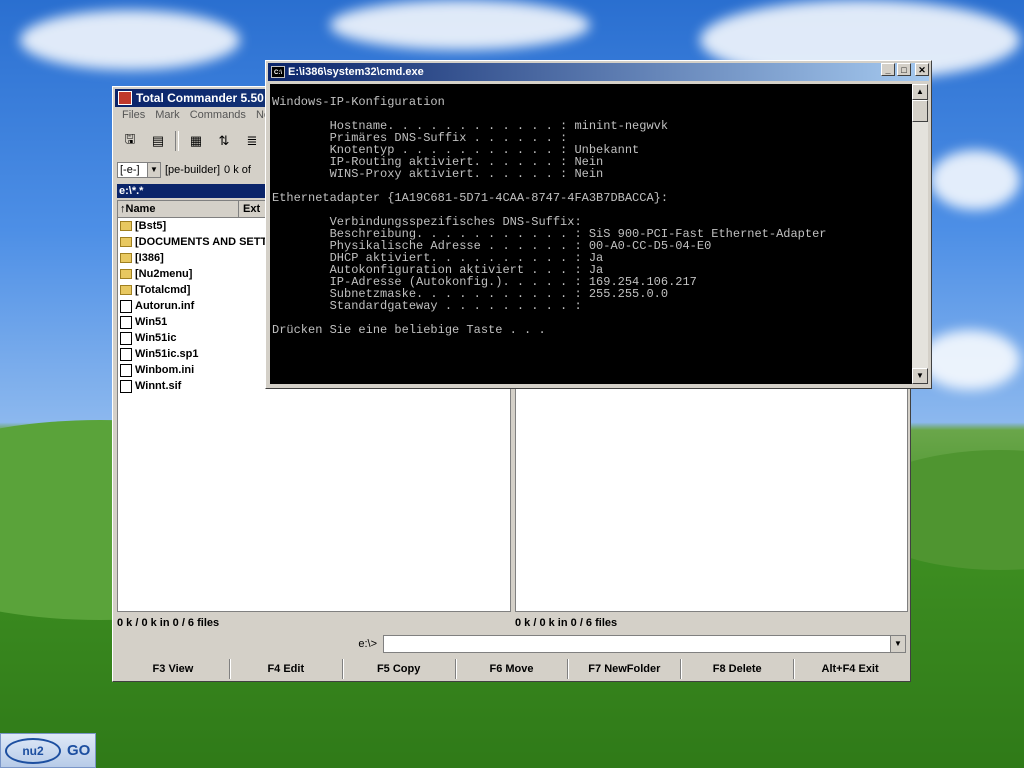 The height and width of the screenshot is (768, 1024). What do you see at coordinates (133, 117) in the screenshot?
I see `menu-files: Files` at bounding box center [133, 117].